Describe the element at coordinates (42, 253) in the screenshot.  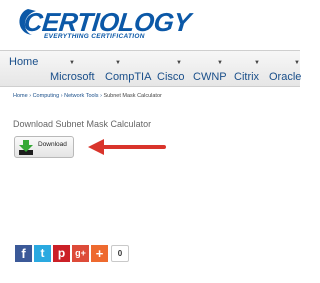
I see `twitter-icon: t` at that location.